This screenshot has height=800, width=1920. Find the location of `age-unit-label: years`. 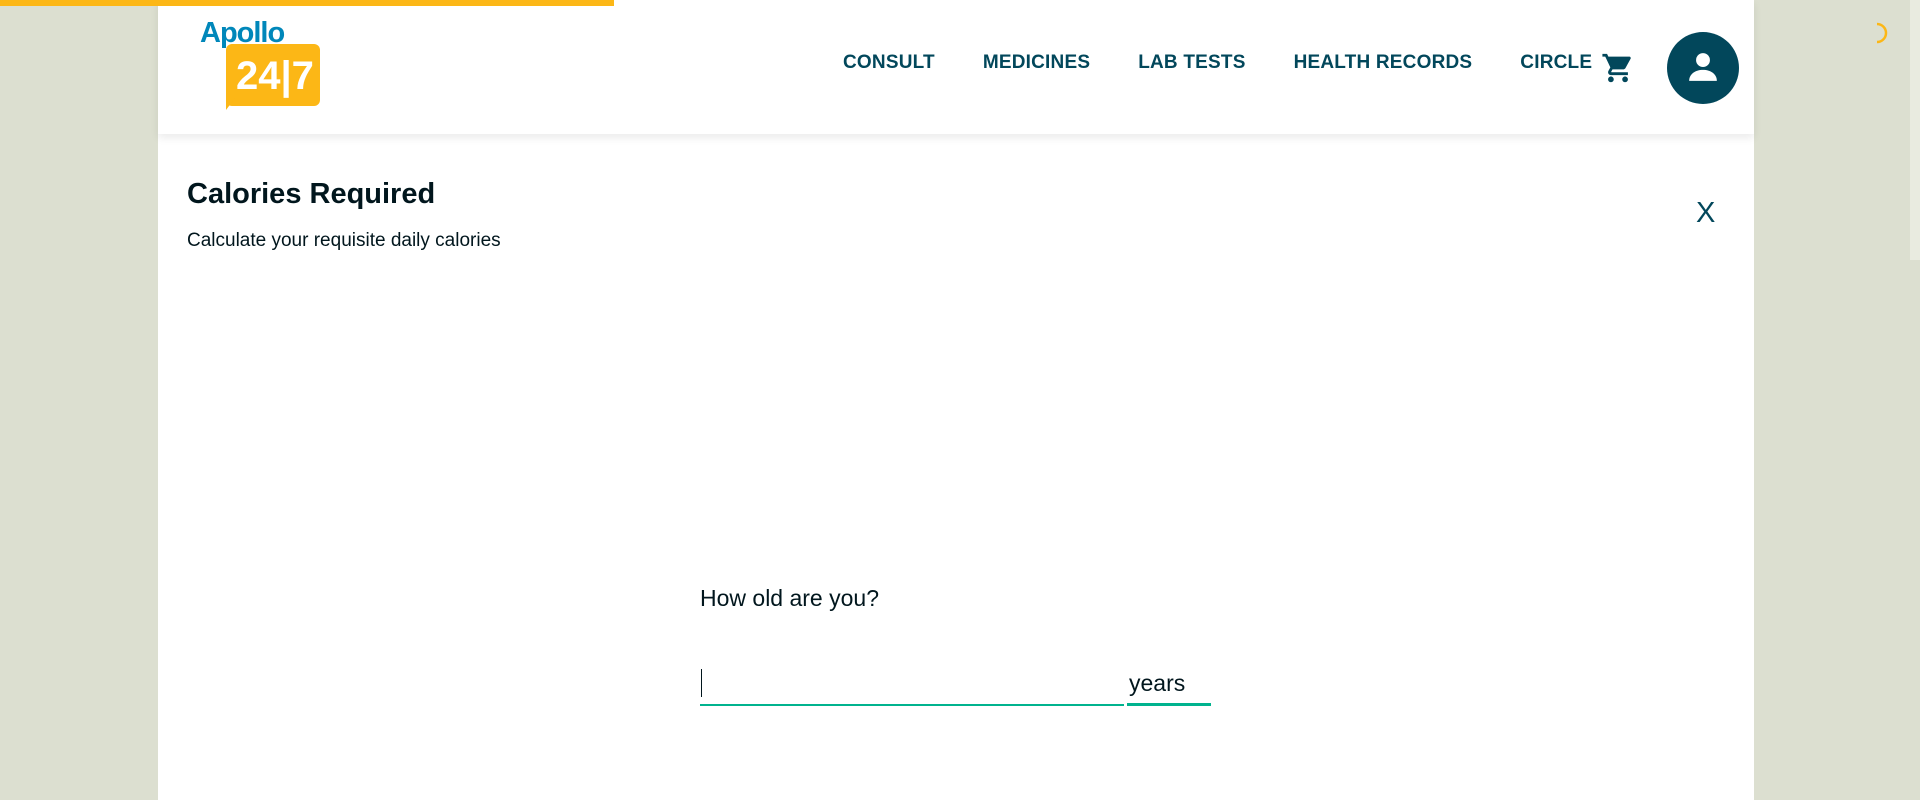

age-unit-label: years is located at coordinates (1169, 685).